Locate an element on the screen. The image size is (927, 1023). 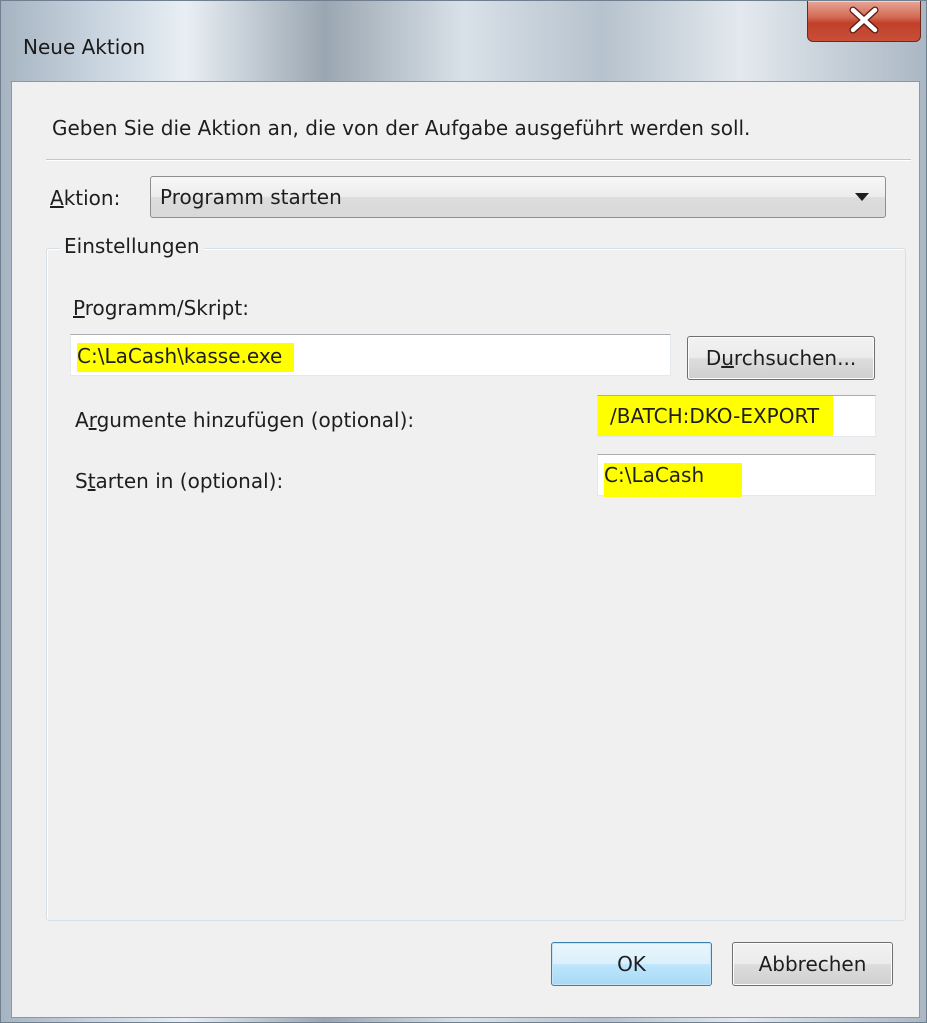
window-title: Neue Aktion is located at coordinates (84, 47).